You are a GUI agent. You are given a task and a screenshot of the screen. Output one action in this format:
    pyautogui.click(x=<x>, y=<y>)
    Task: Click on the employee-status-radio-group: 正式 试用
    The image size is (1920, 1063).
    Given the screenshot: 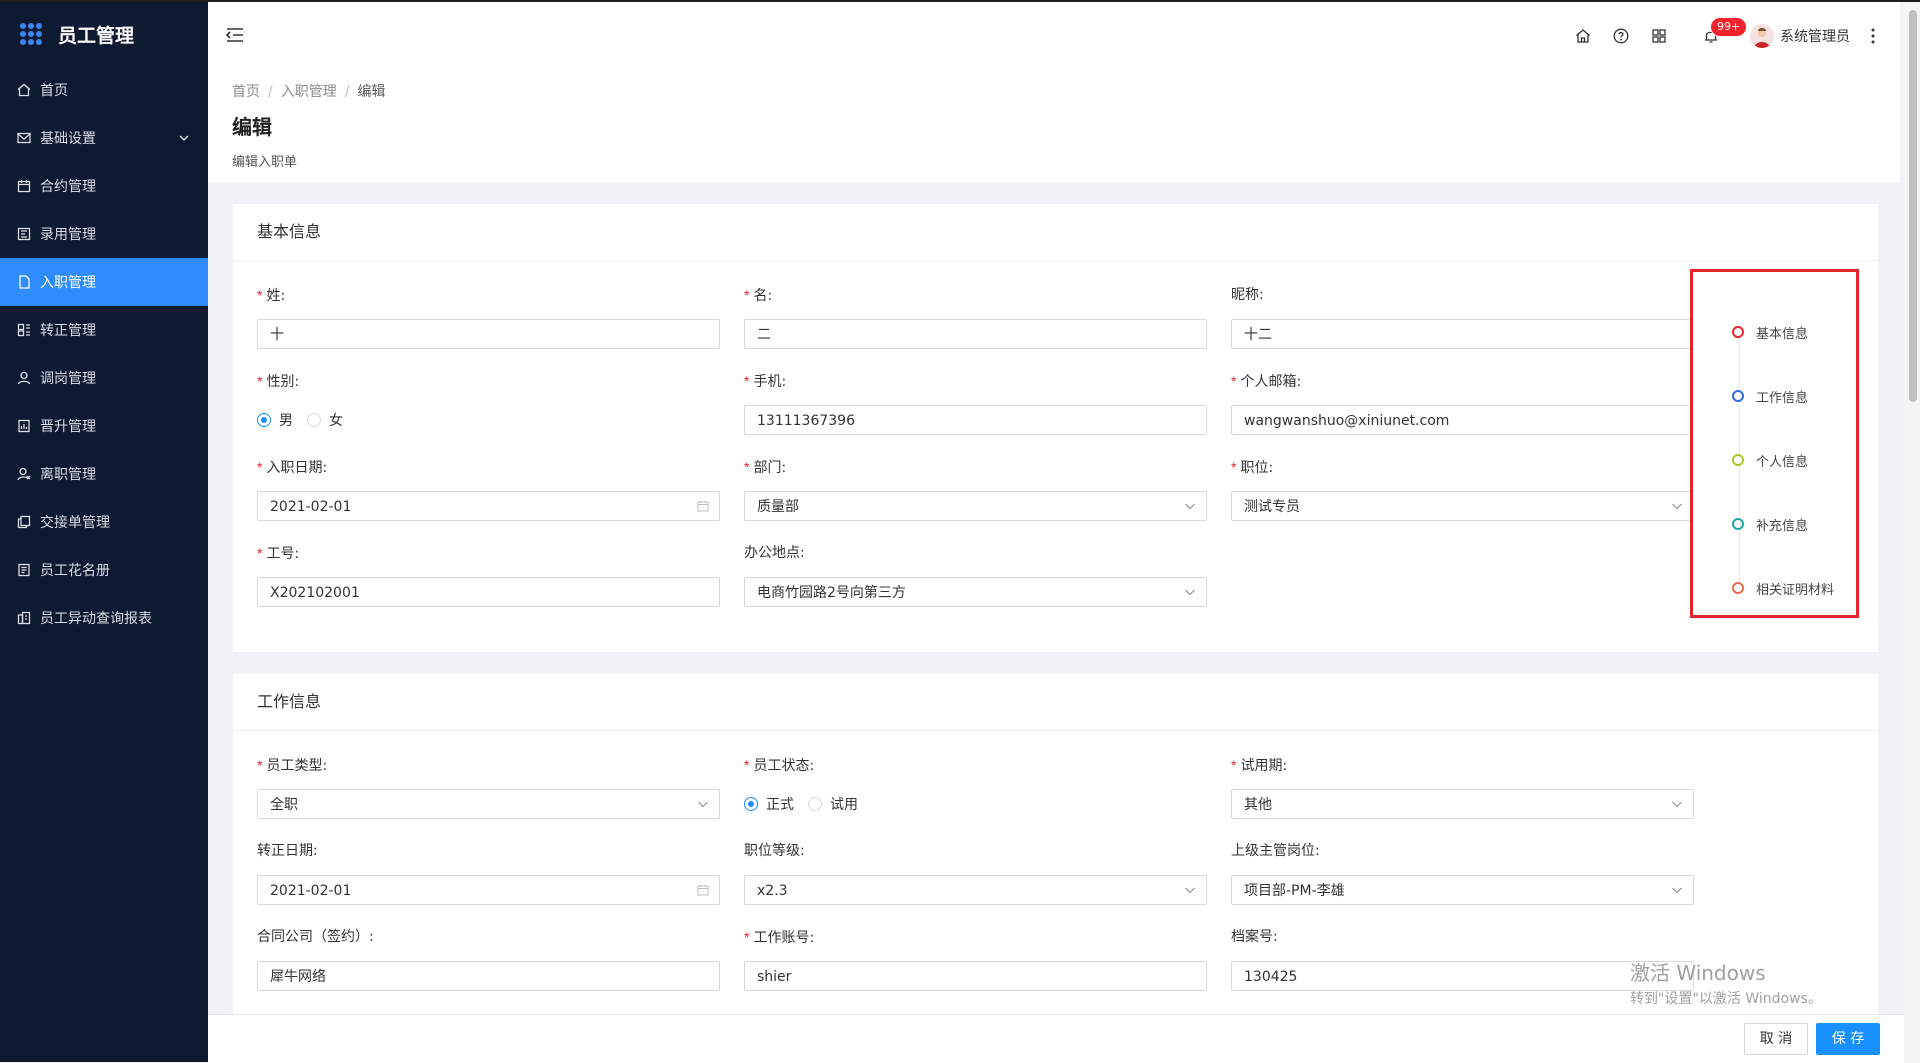 What is the action you would take?
    pyautogui.click(x=975, y=804)
    